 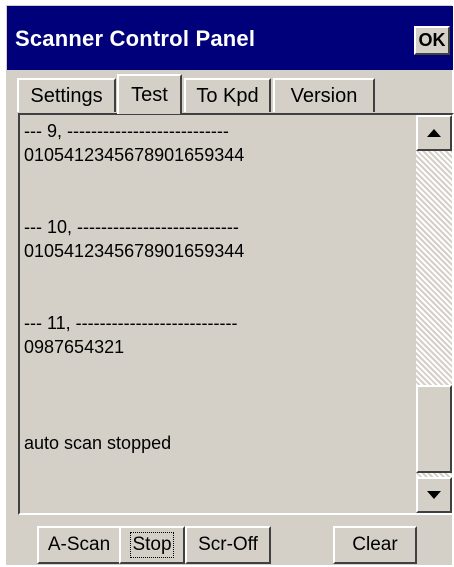 What do you see at coordinates (131, 323) in the screenshot?
I see `log-line: --- 11, ---------------------------` at bounding box center [131, 323].